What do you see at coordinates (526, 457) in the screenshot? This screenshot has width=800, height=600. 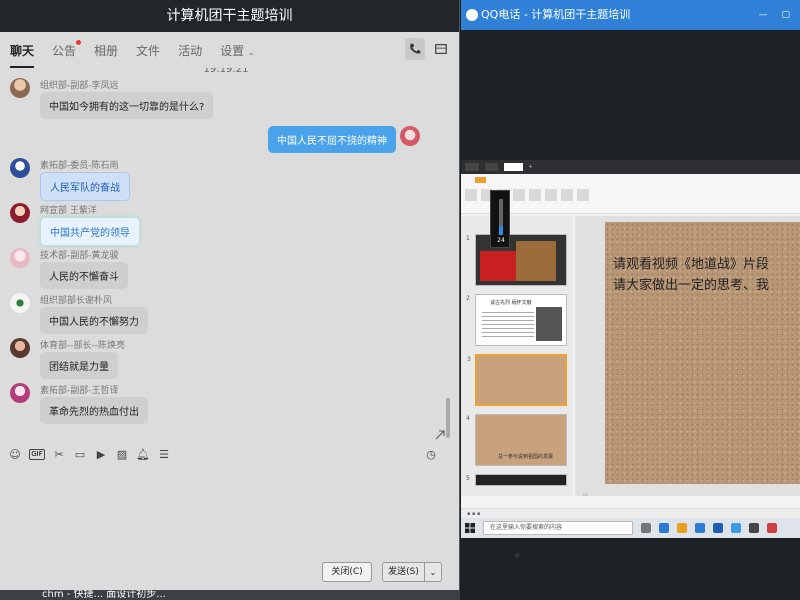 I see `thumbnail-title: 总一参与说到祖国的发展` at bounding box center [526, 457].